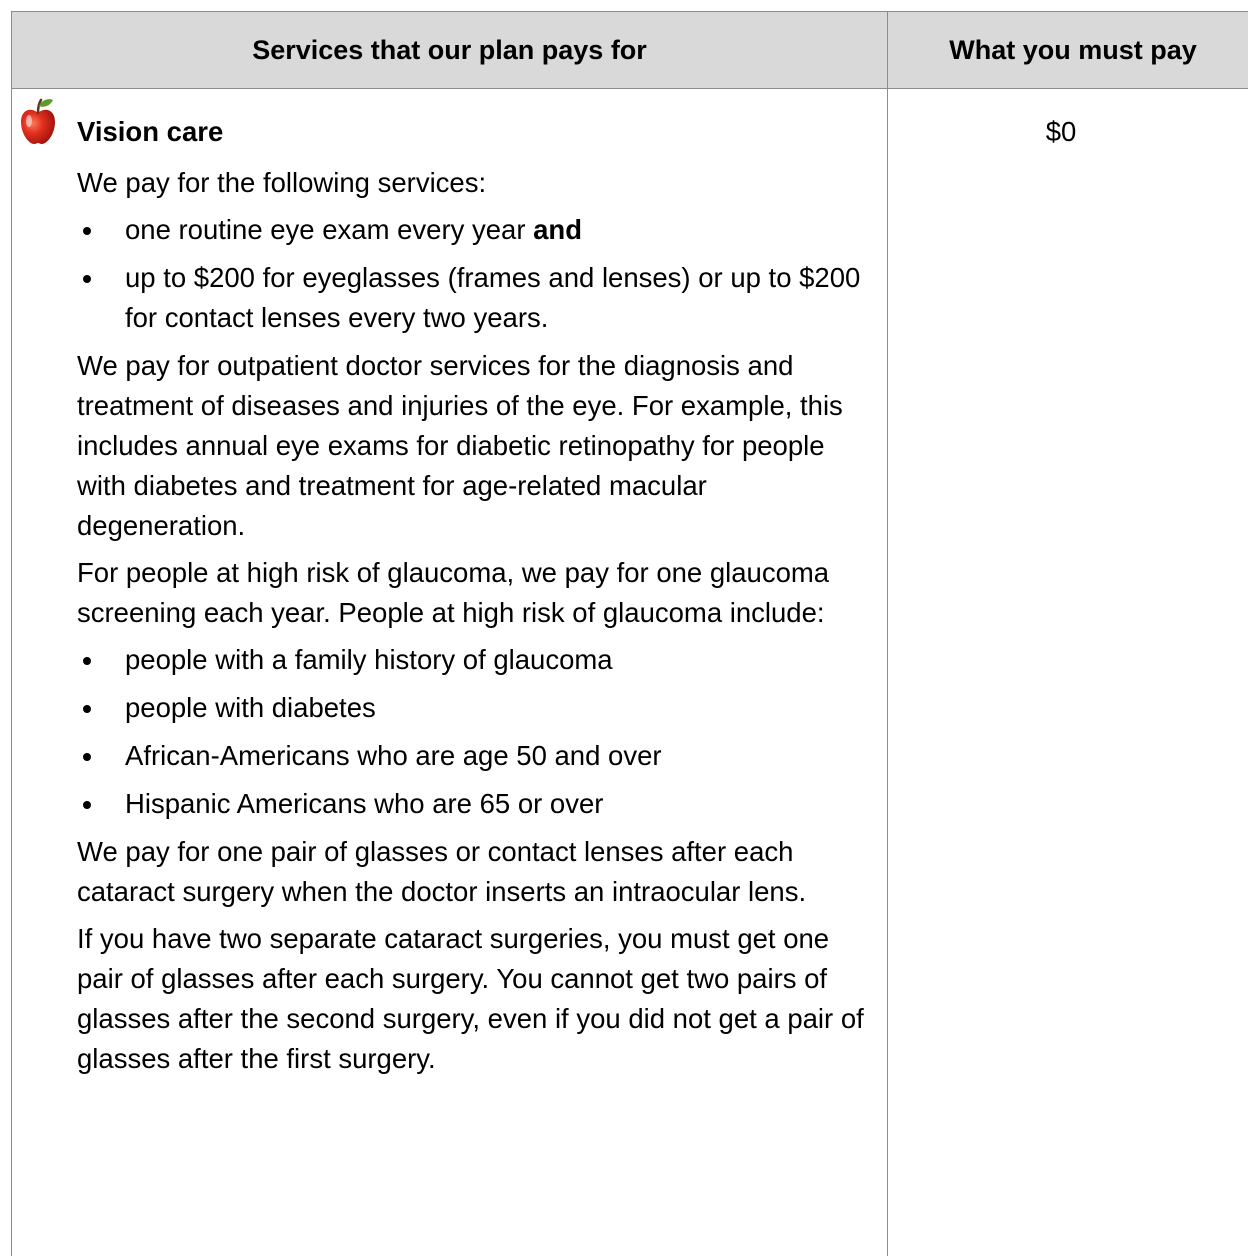  What do you see at coordinates (449, 50) in the screenshot?
I see `header-services: Services that our plan pays for` at bounding box center [449, 50].